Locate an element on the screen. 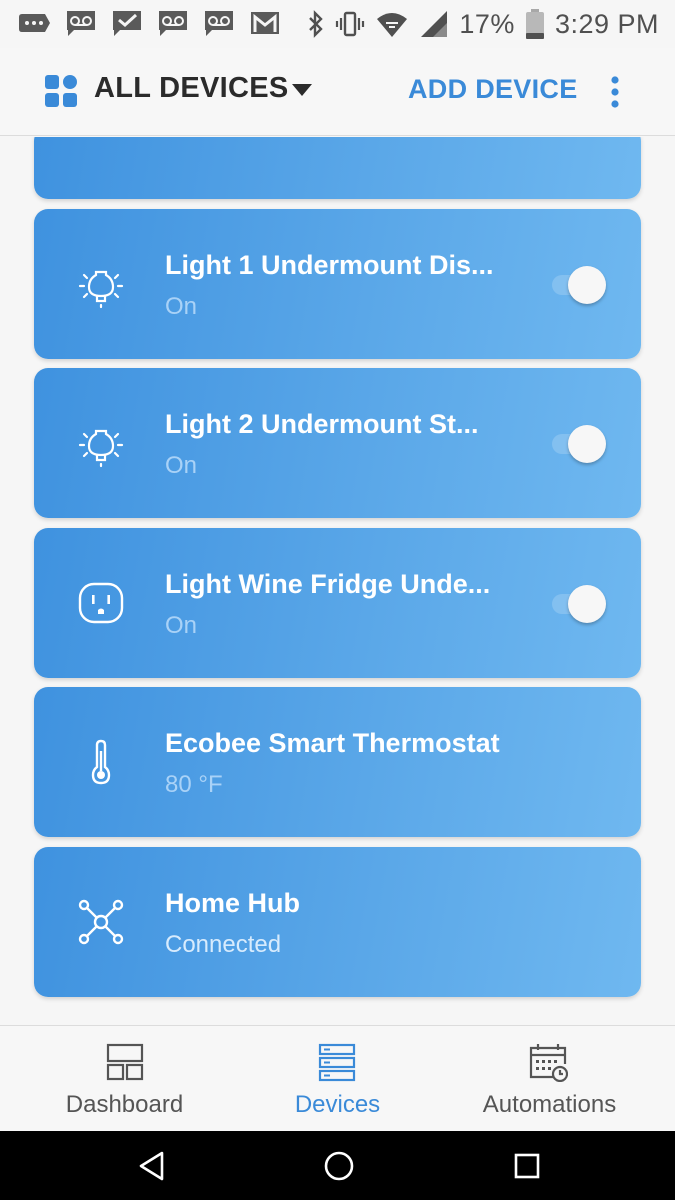  message-icon is located at coordinates (34, 23).